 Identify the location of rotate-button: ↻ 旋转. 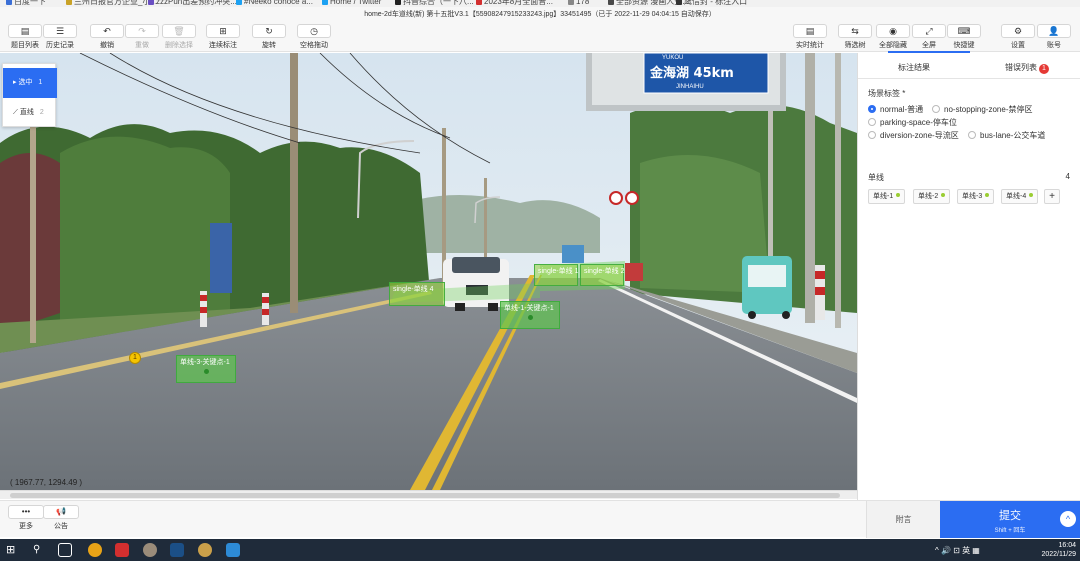
(269, 37).